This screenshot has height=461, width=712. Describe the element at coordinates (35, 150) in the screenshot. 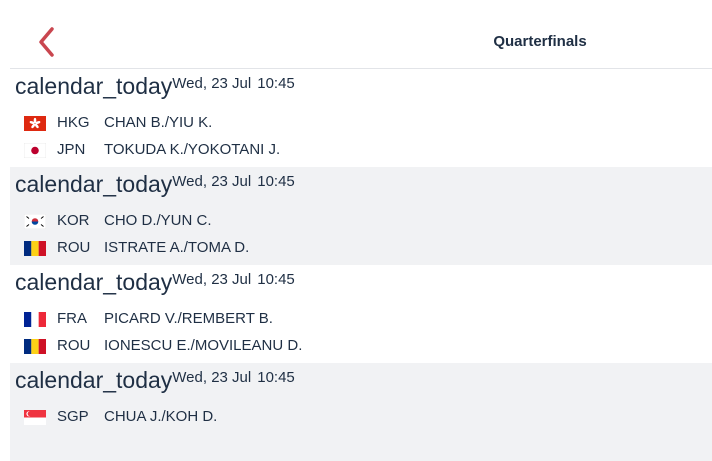

I see `japan-flag-icon` at that location.